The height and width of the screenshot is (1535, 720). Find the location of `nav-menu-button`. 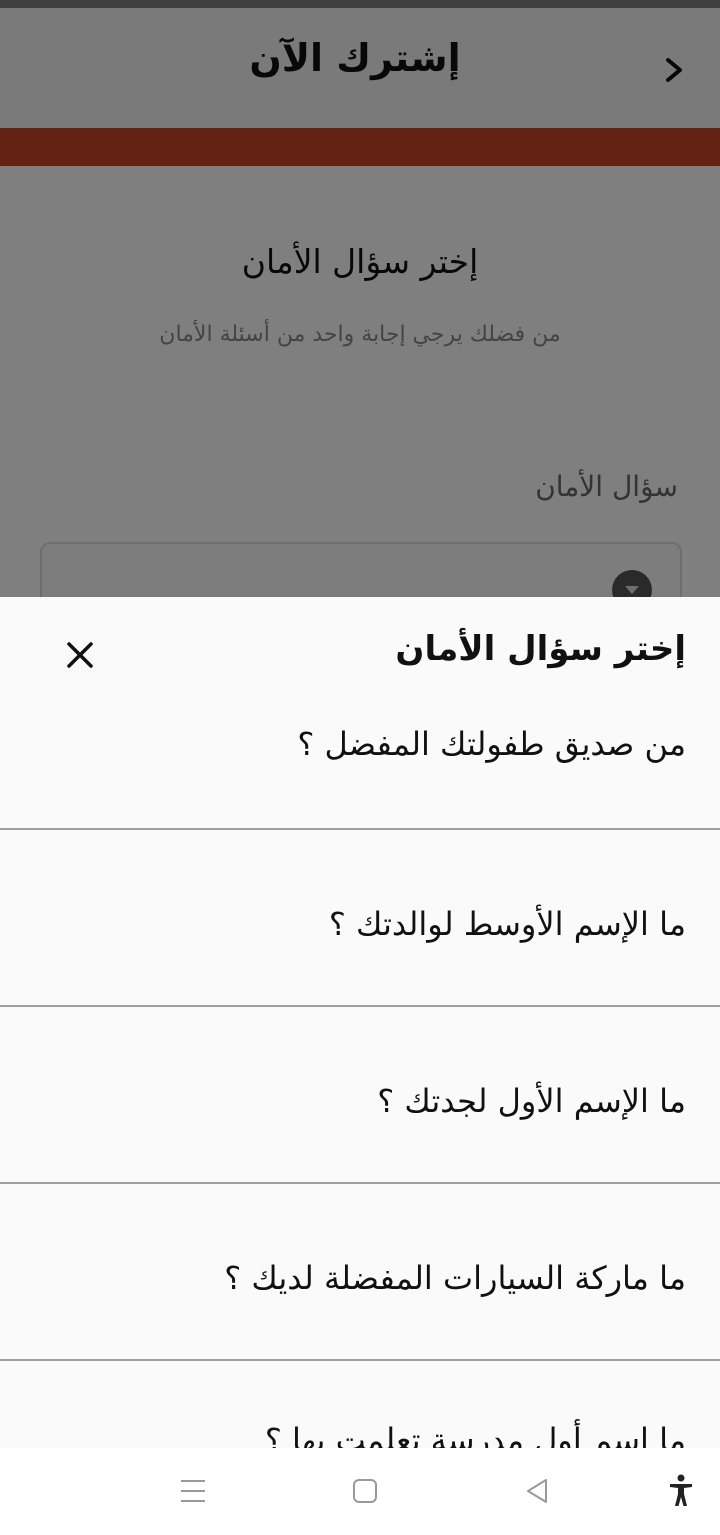

nav-menu-button is located at coordinates (193, 1491).